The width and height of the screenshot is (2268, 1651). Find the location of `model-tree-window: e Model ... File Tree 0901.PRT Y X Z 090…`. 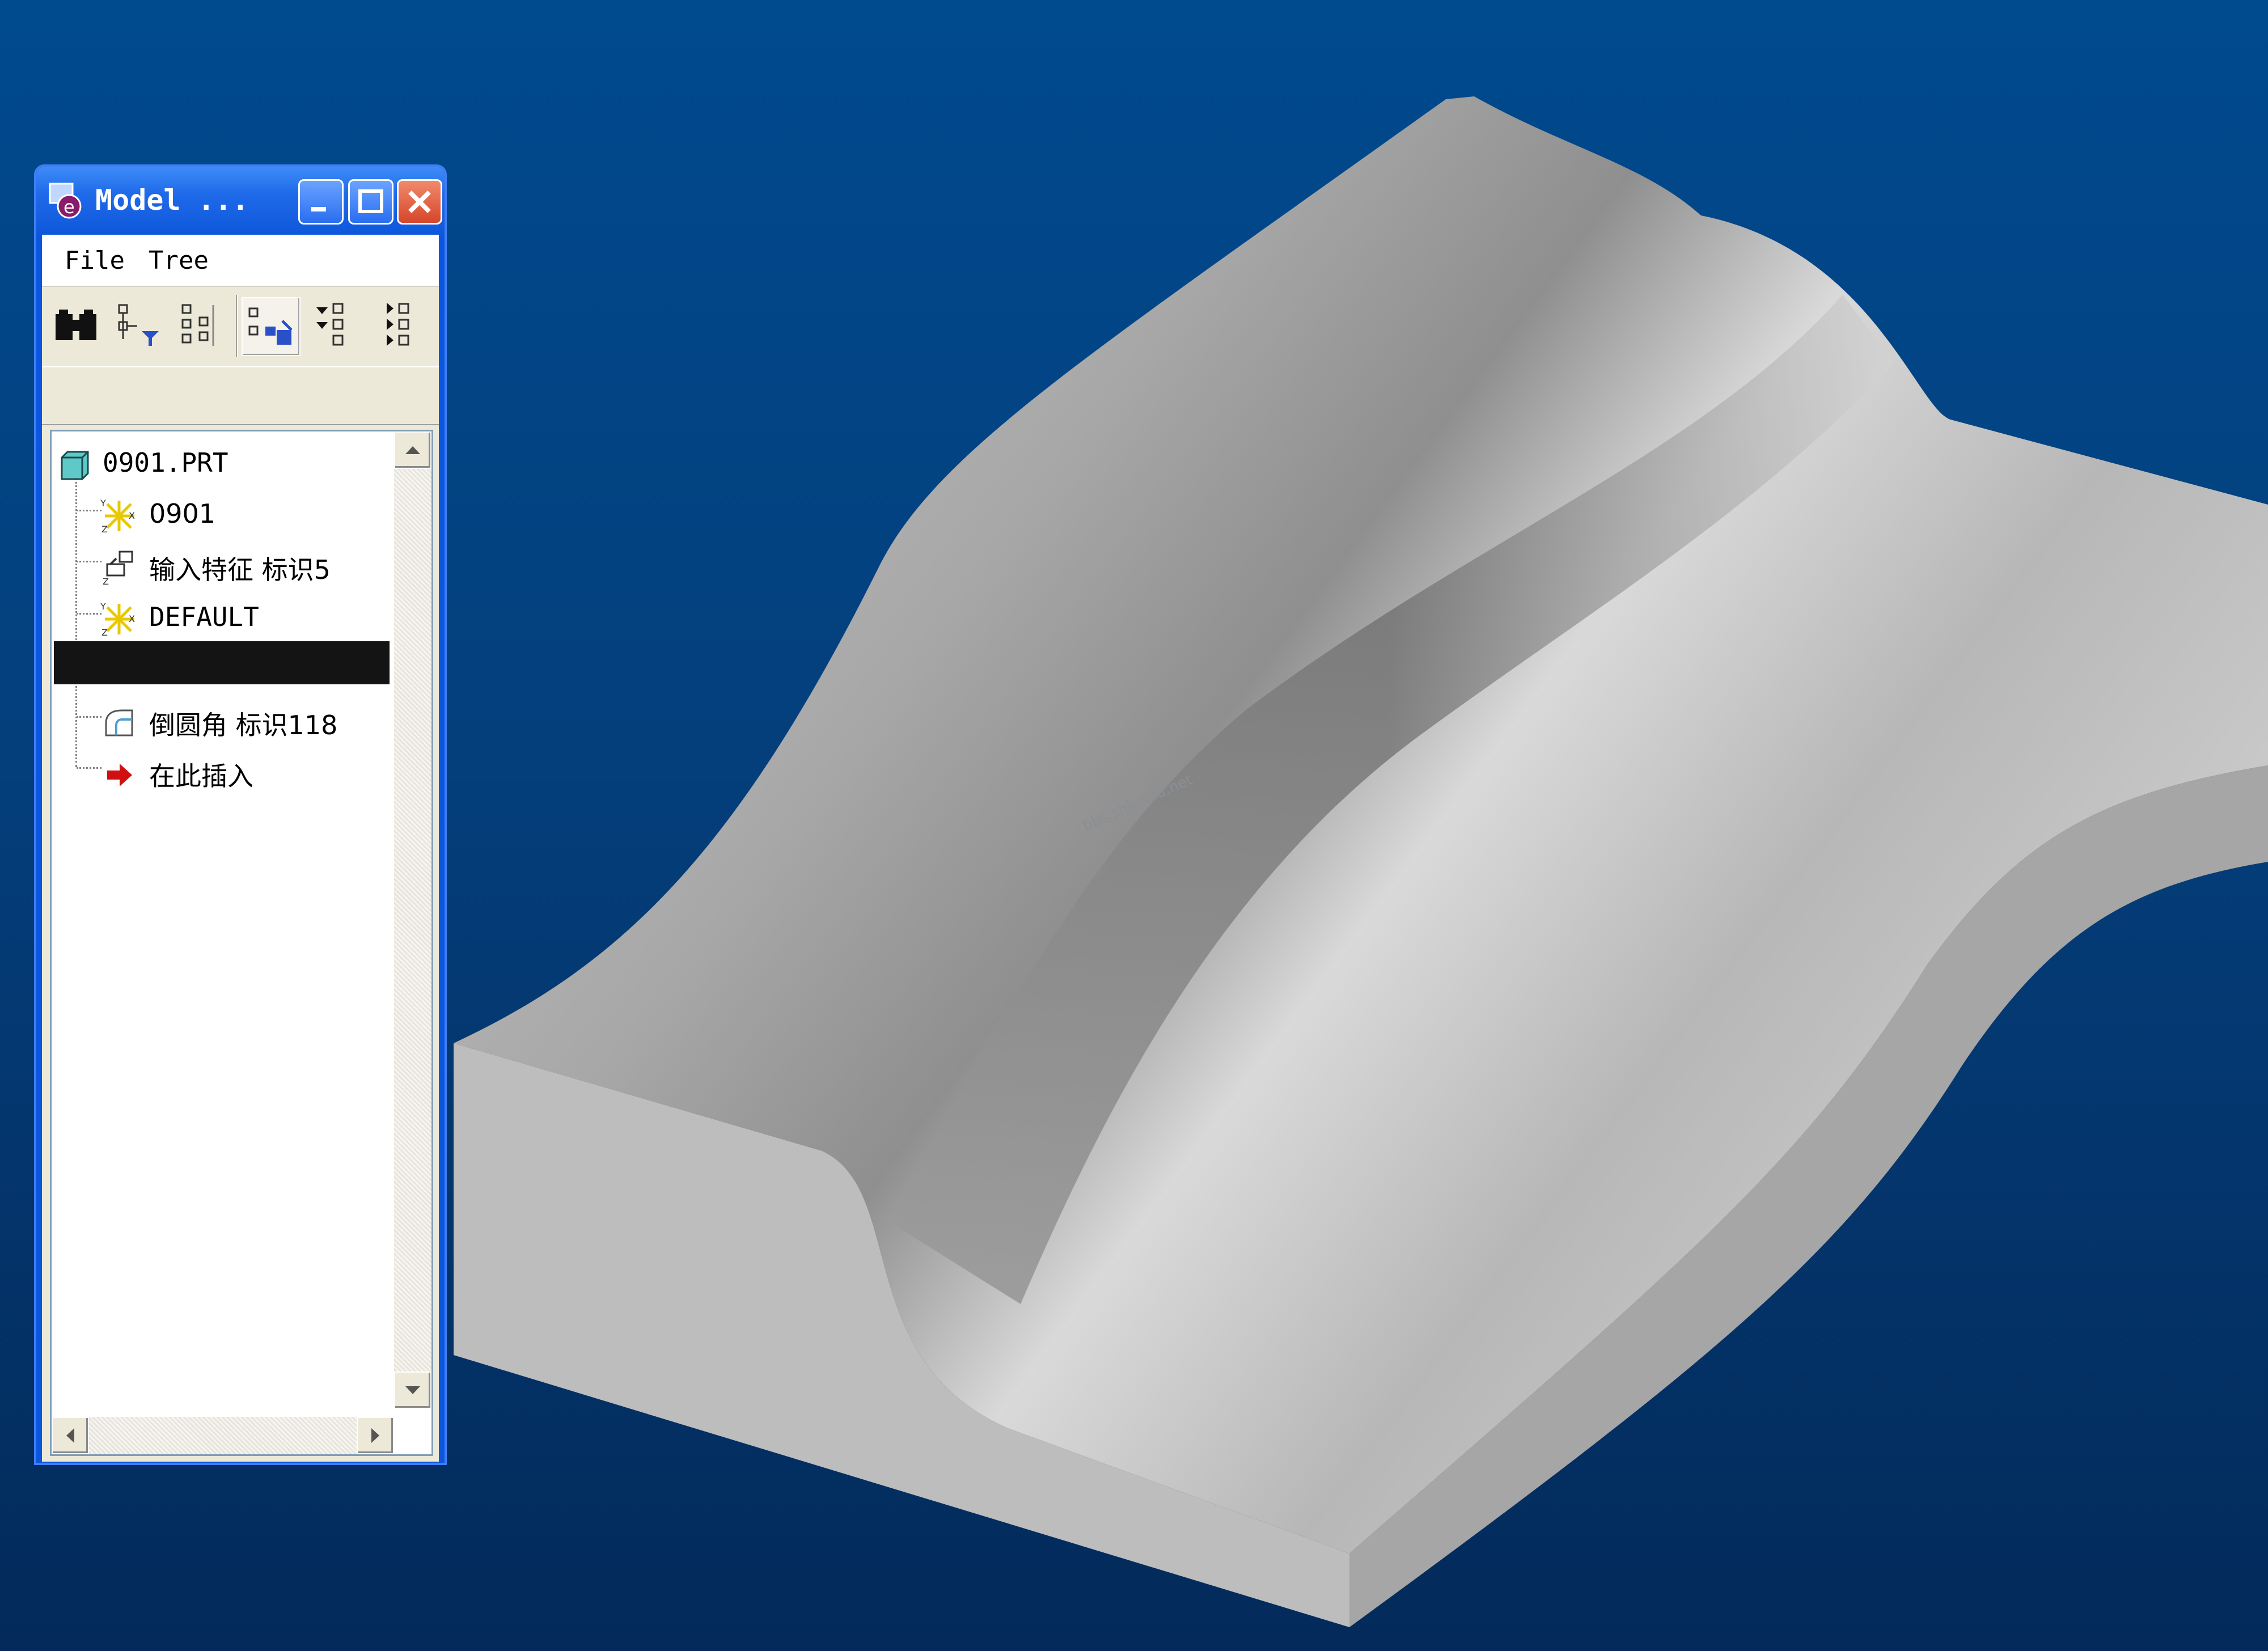

model-tree-window: e Model ... File Tree 0901.PRT Y X Z 090… is located at coordinates (240, 814).